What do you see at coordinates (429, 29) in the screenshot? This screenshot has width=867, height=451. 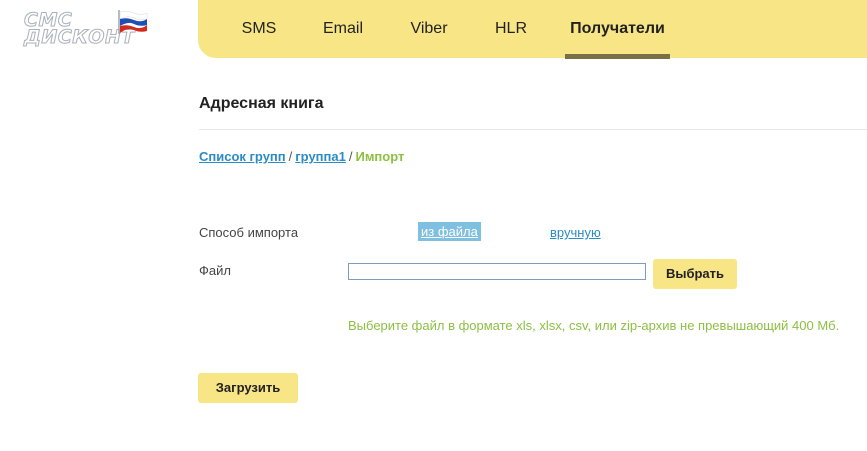 I see `nav-tab-viber: Viber` at bounding box center [429, 29].